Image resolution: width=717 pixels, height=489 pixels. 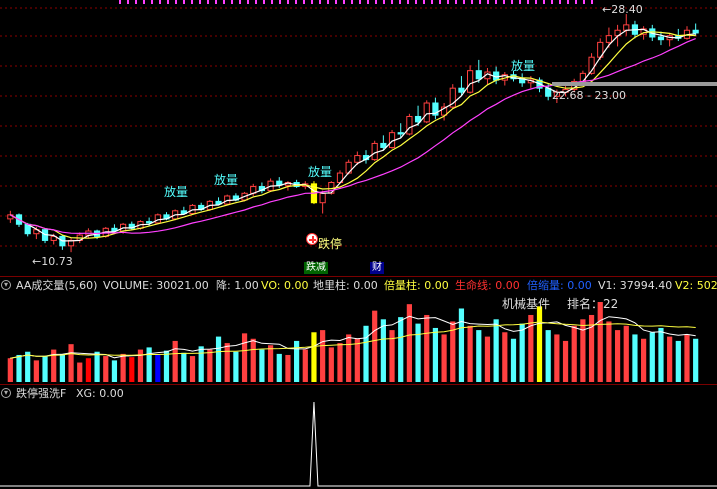 What do you see at coordinates (41, 393) in the screenshot?
I see `signal-indicator-title: 跌停强洗F` at bounding box center [41, 393].